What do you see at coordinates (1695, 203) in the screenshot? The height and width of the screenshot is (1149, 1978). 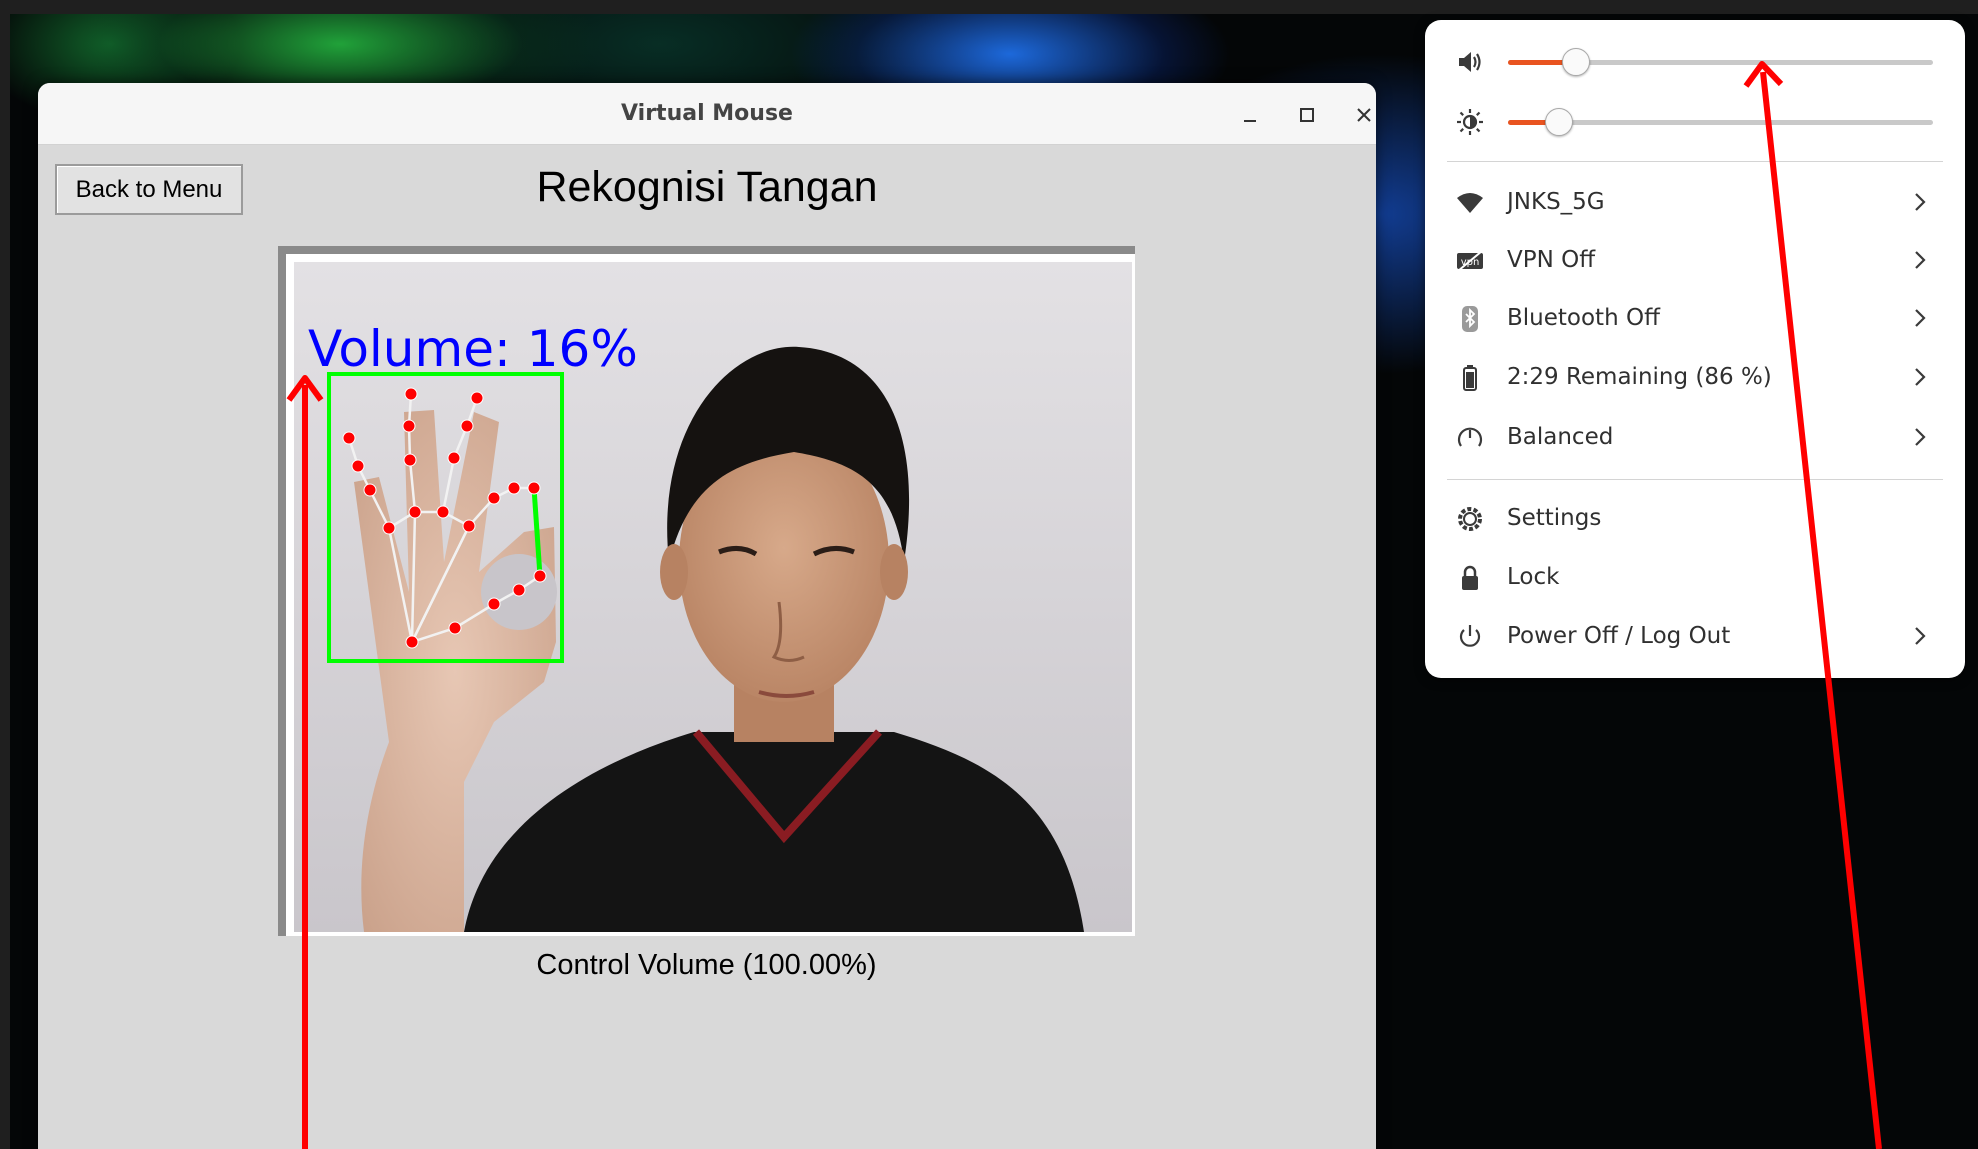 I see `wifi-menu-item: JNKS_5G` at bounding box center [1695, 203].